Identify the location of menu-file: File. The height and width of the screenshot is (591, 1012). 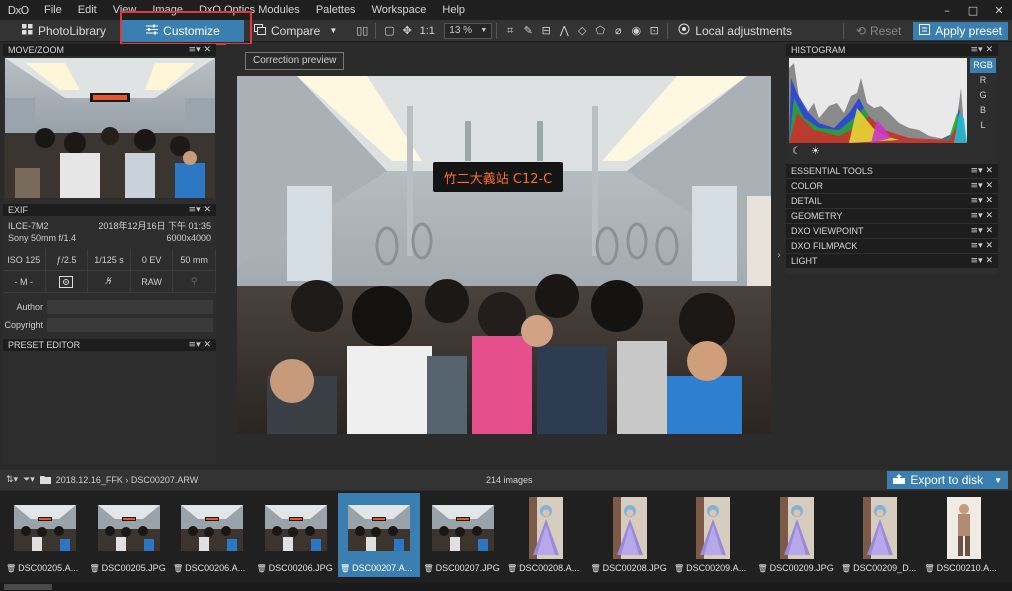
(53, 10).